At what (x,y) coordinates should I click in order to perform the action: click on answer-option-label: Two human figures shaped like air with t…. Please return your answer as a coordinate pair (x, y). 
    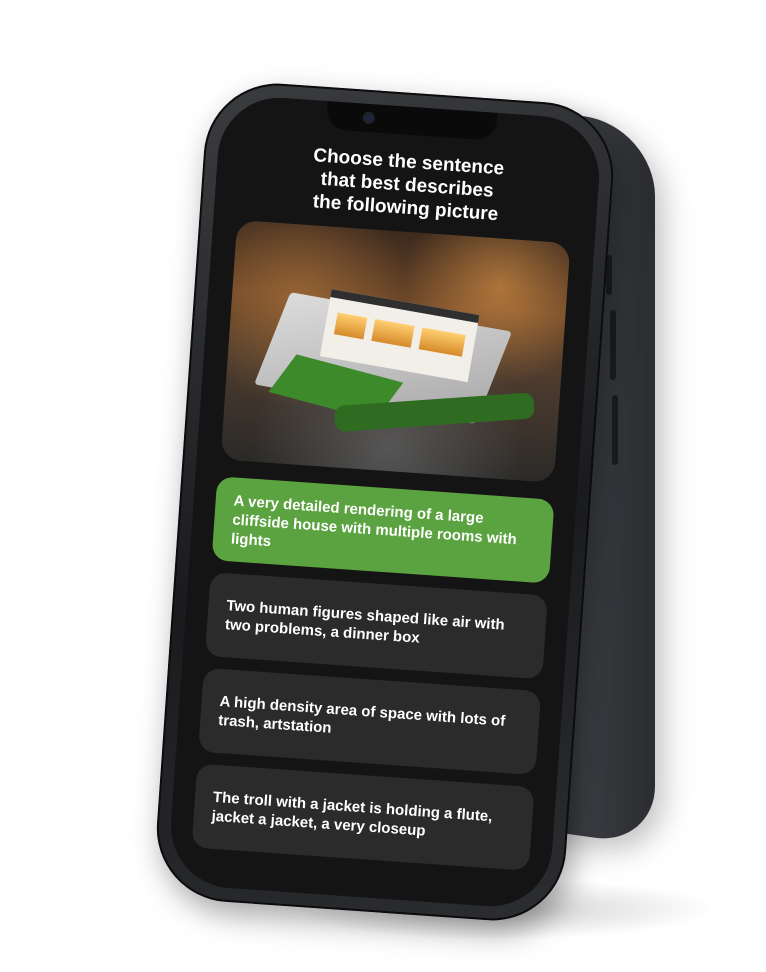
    Looking at the image, I should click on (365, 622).